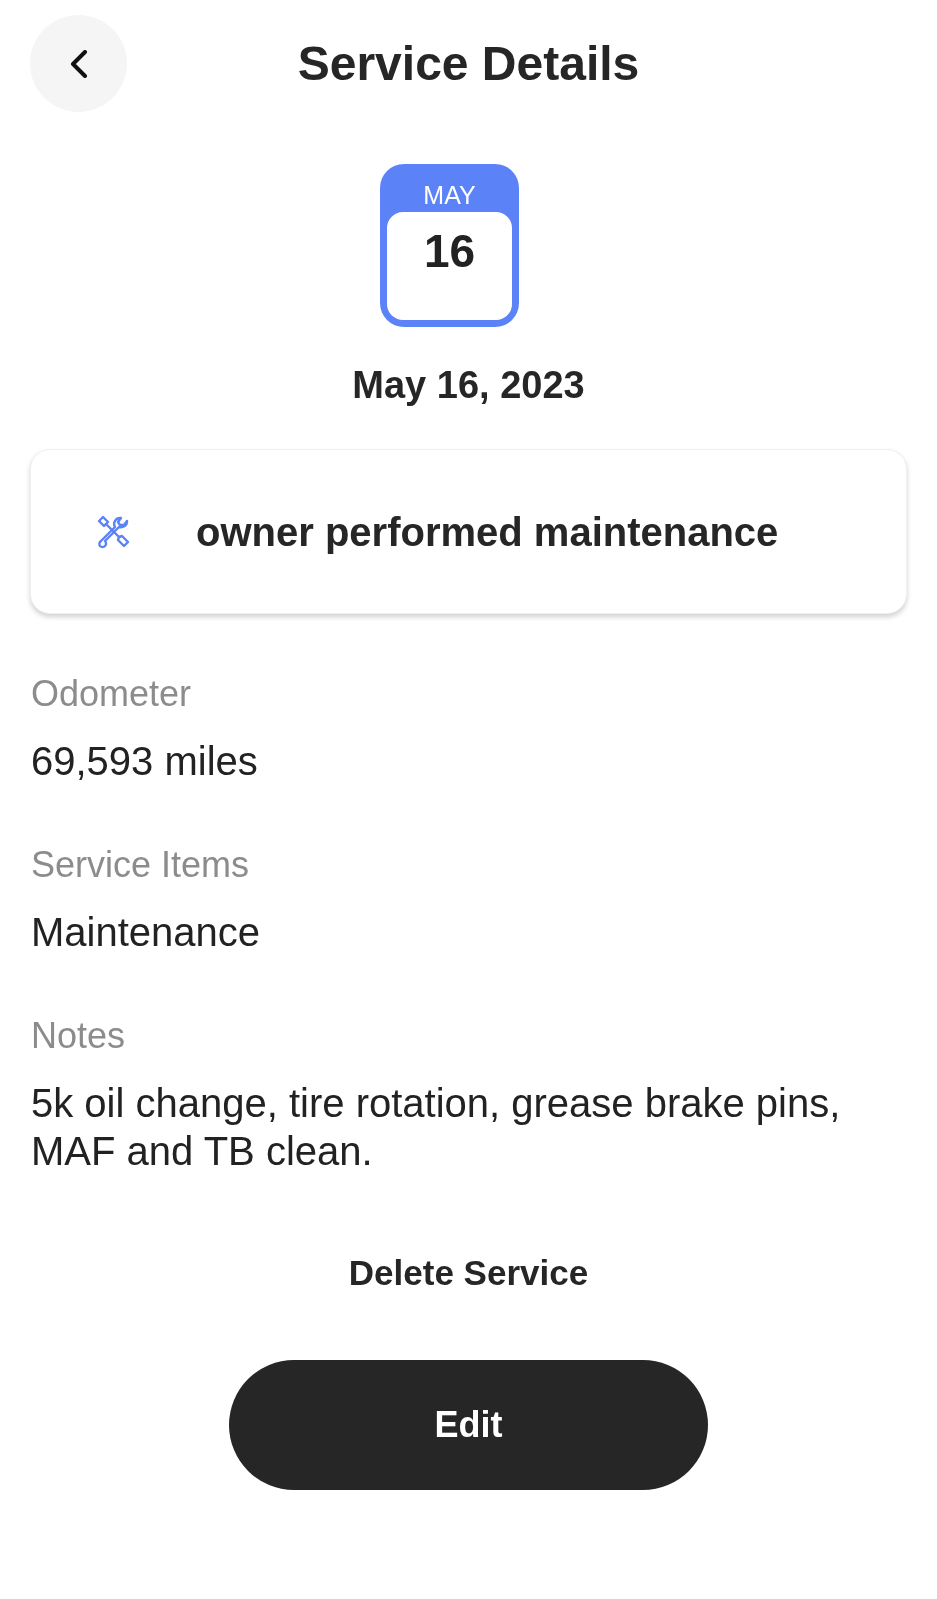  I want to click on field-label: Notes, so click(79, 1036).